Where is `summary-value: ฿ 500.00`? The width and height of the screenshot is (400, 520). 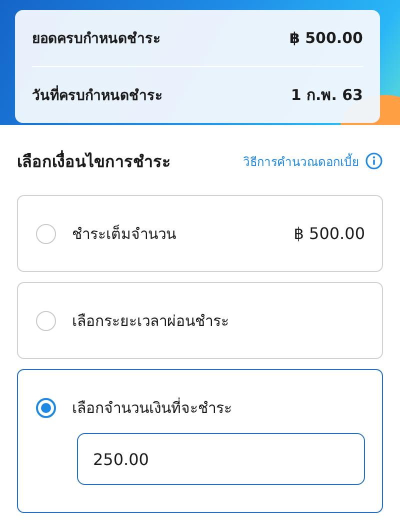
summary-value: ฿ 500.00 is located at coordinates (326, 38).